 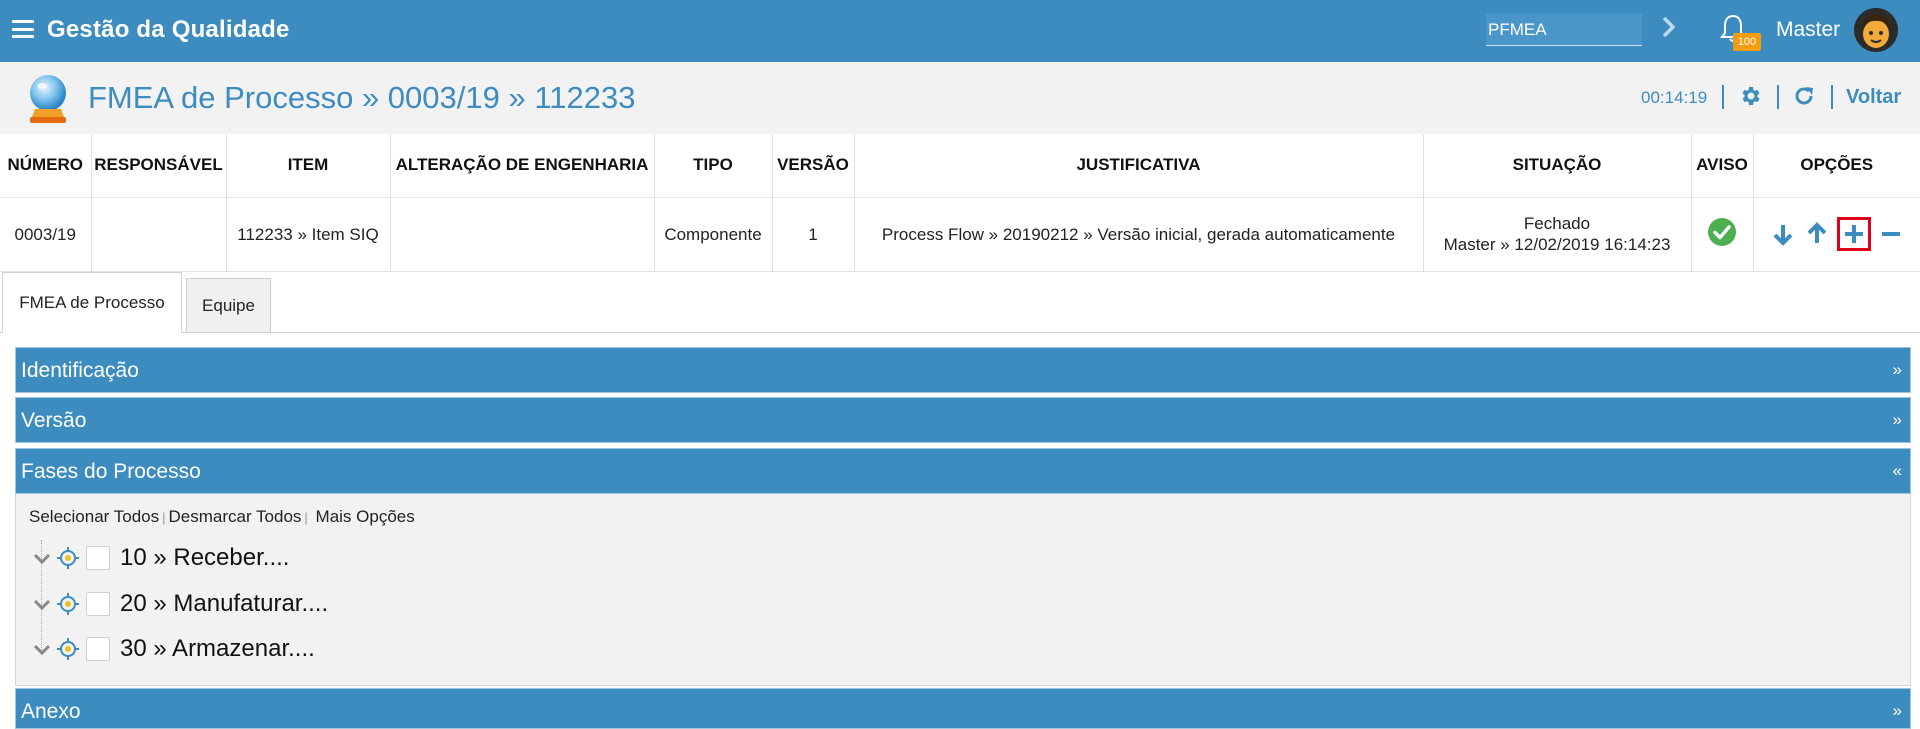 I want to click on situacao-status: Fechado, so click(x=1557, y=223).